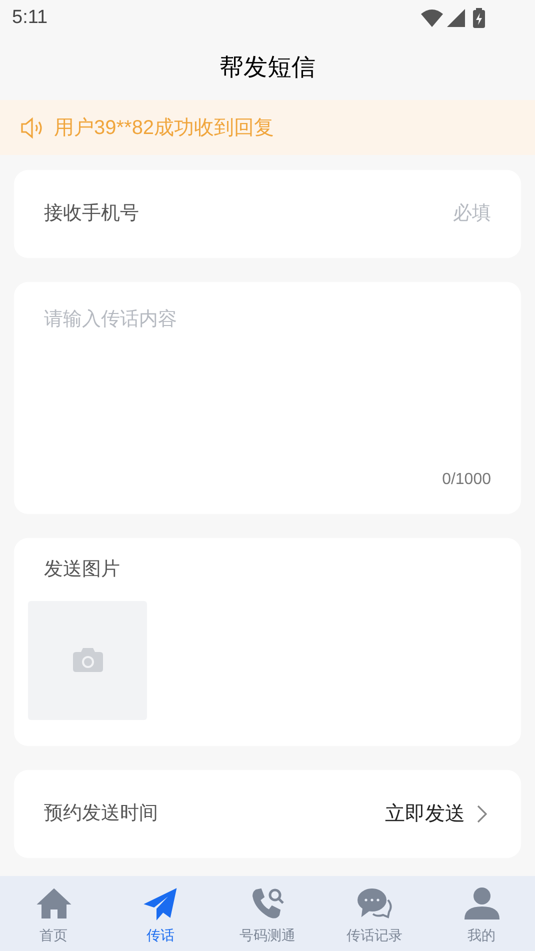 This screenshot has width=535, height=951. What do you see at coordinates (268, 68) in the screenshot?
I see `page-title: 帮发短信` at bounding box center [268, 68].